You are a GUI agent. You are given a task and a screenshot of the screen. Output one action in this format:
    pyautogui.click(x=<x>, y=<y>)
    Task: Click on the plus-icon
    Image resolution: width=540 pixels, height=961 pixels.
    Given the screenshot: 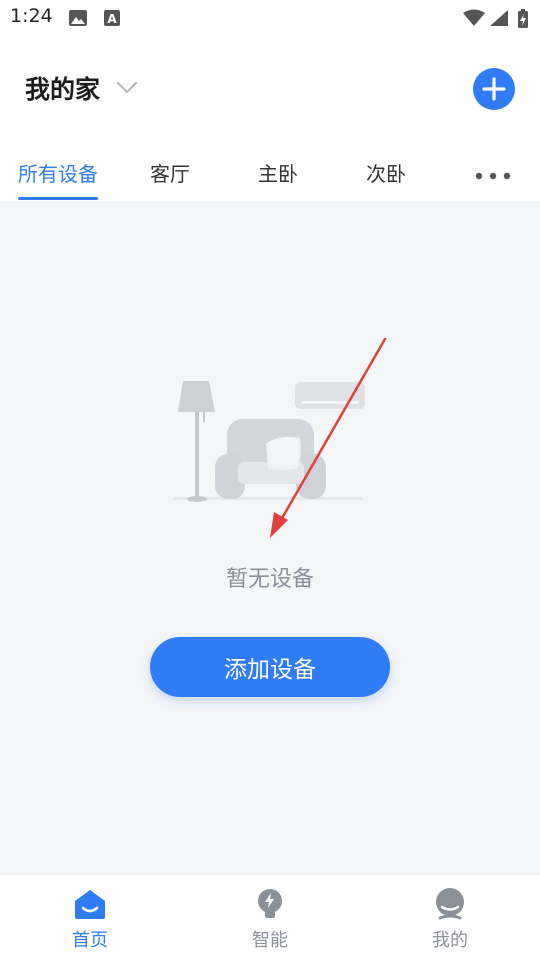 What is the action you would take?
    pyautogui.click(x=494, y=89)
    